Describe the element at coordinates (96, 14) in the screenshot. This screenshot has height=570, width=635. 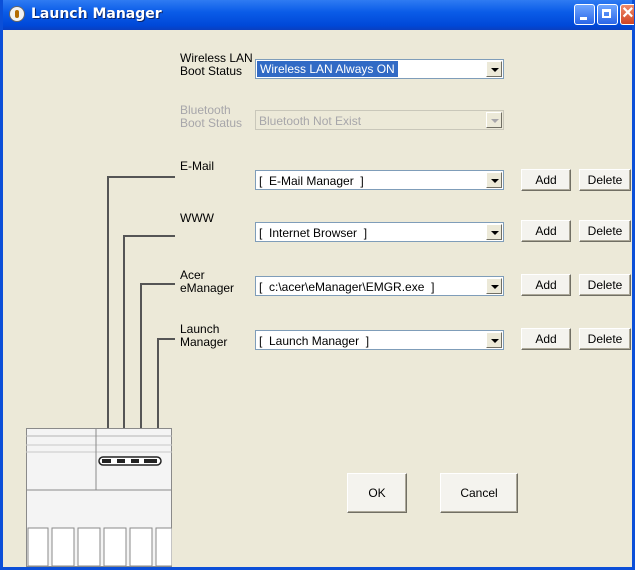
I see `window-title: Launch Manager` at that location.